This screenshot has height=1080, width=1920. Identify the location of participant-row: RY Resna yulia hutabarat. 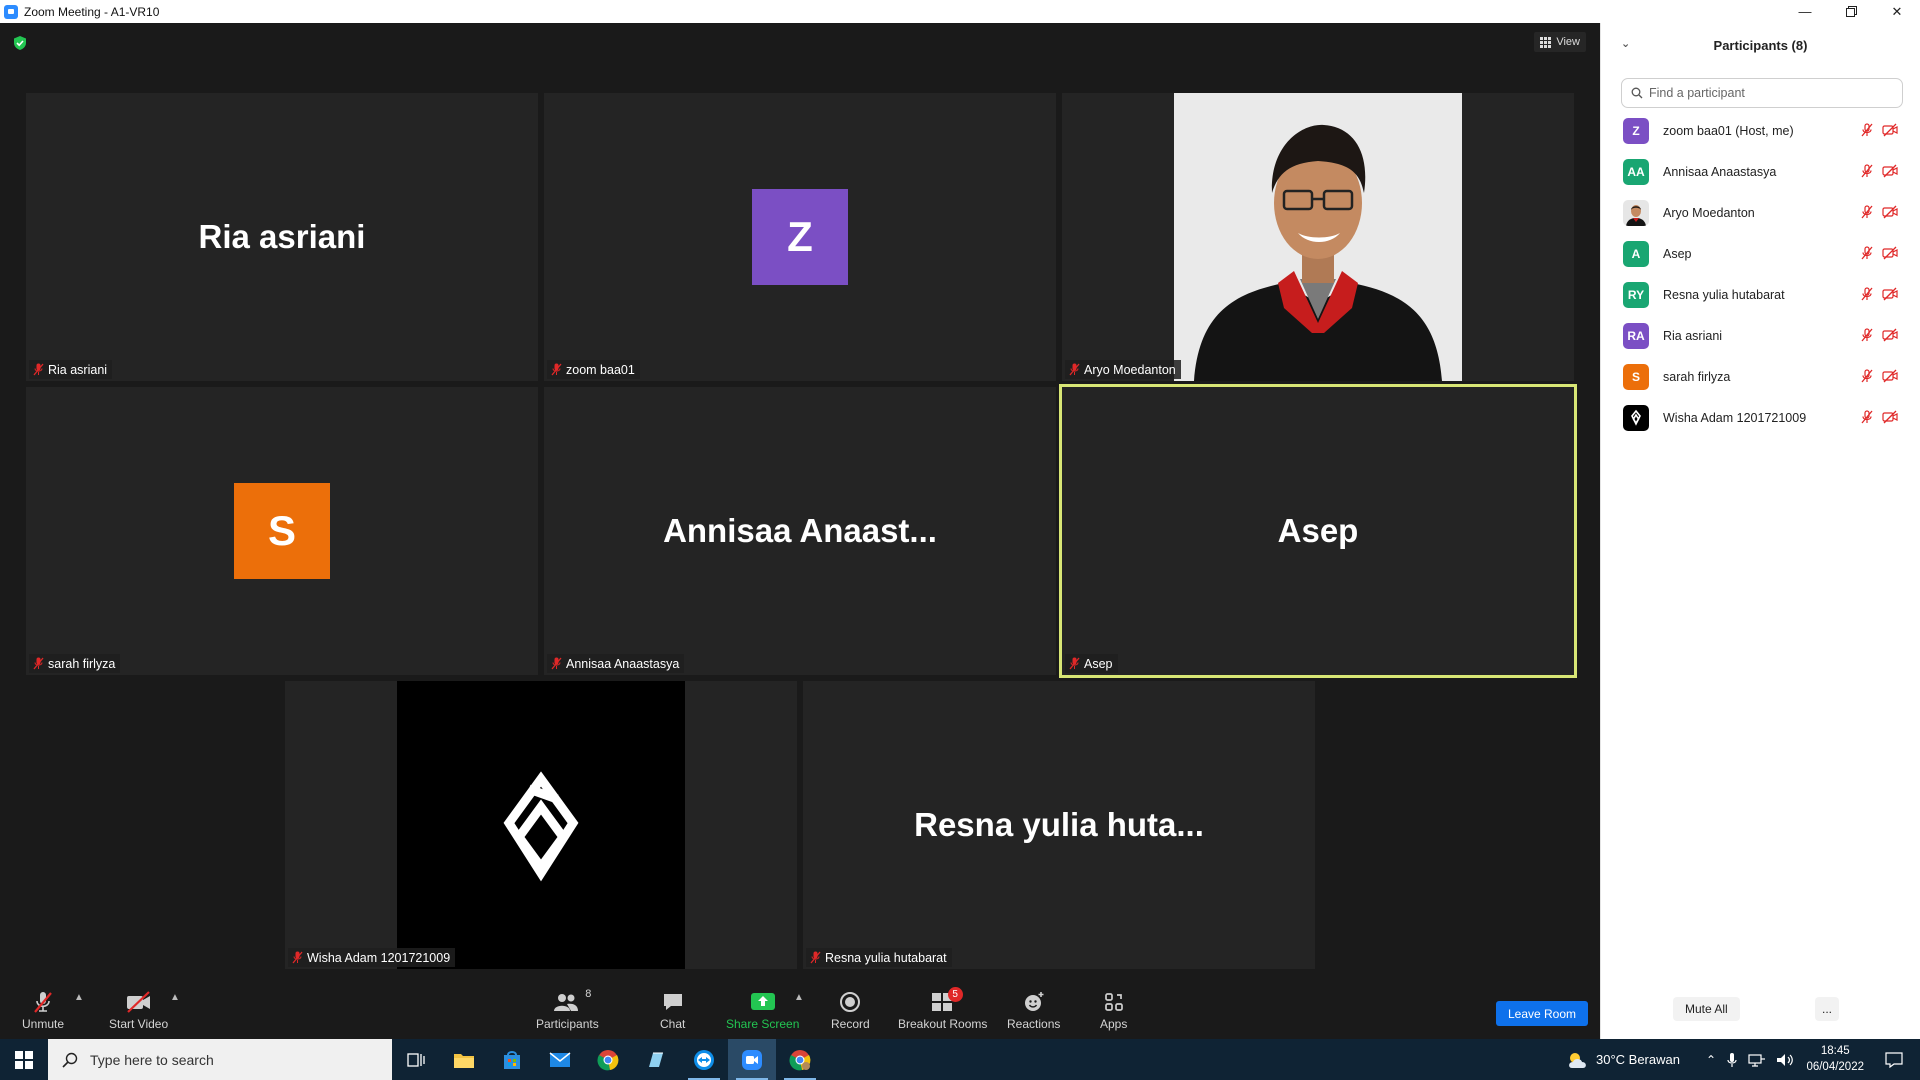
(1760, 294).